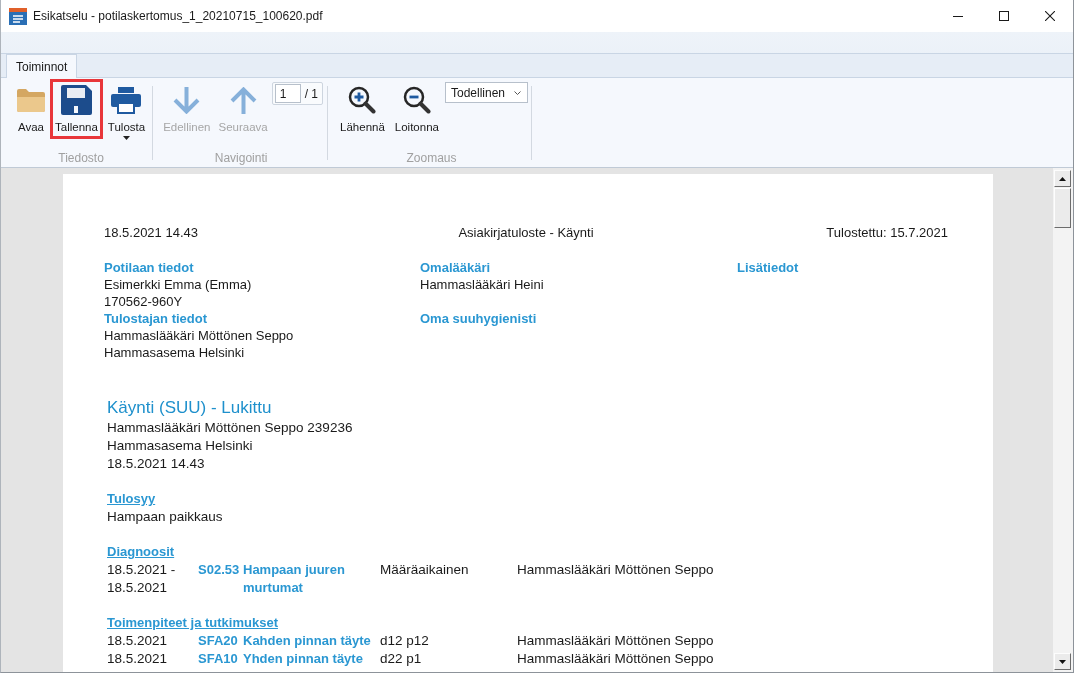  I want to click on zoom-out-button: Loitonna, so click(416, 109).